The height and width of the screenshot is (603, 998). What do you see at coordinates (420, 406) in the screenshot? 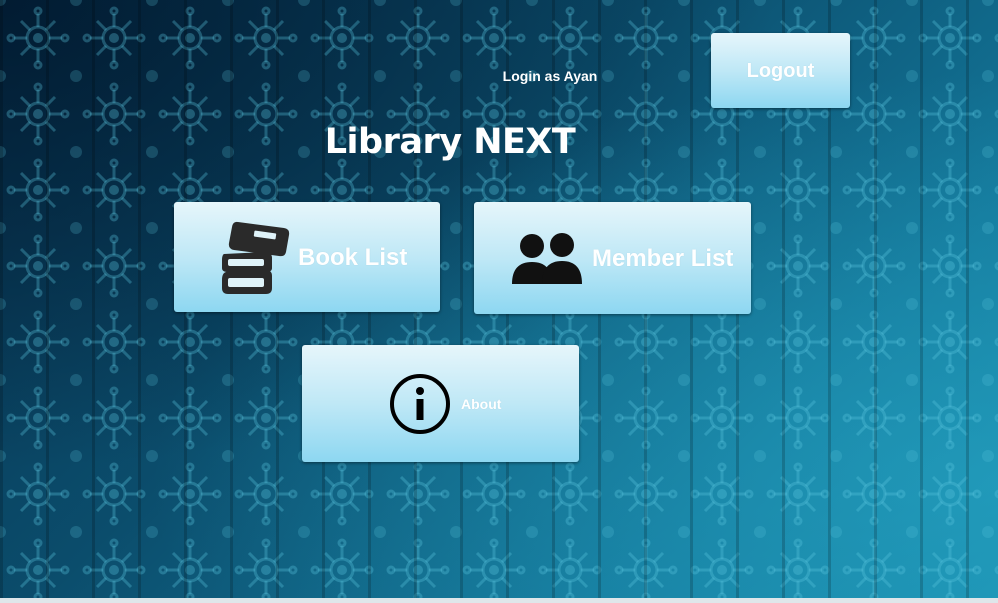
I see `info-icon` at bounding box center [420, 406].